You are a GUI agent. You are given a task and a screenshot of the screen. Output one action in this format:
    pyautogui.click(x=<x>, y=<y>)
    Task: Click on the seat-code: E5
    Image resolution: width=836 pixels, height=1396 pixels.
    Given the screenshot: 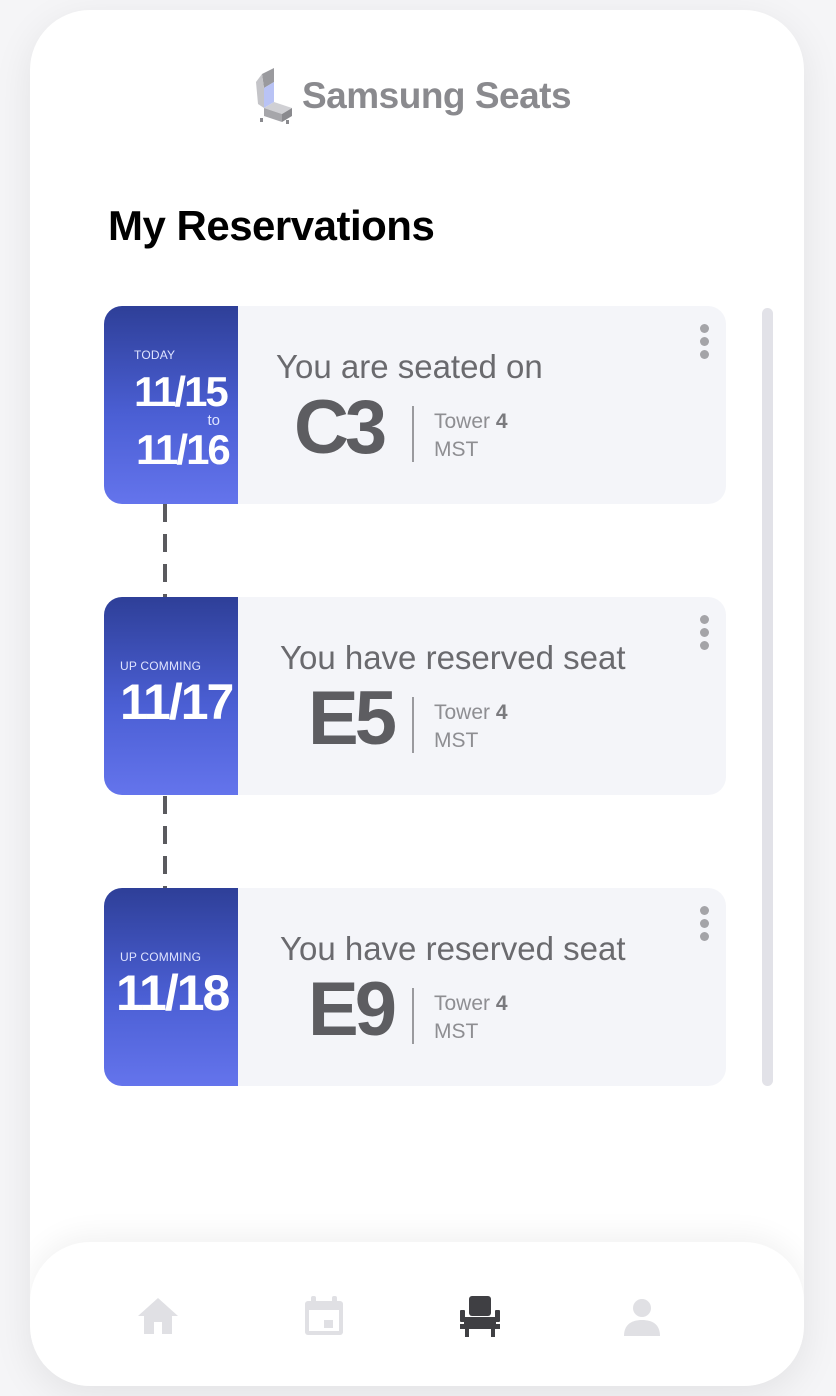 What is the action you would take?
    pyautogui.click(x=352, y=718)
    